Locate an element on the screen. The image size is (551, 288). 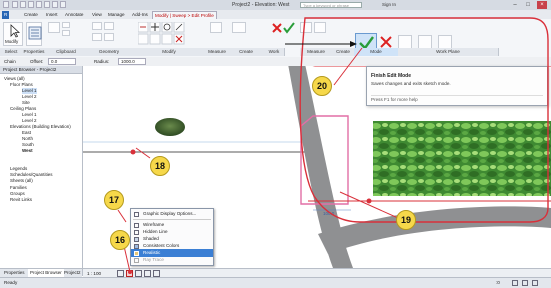
callout-20: 20 is located at coordinates (322, 86).